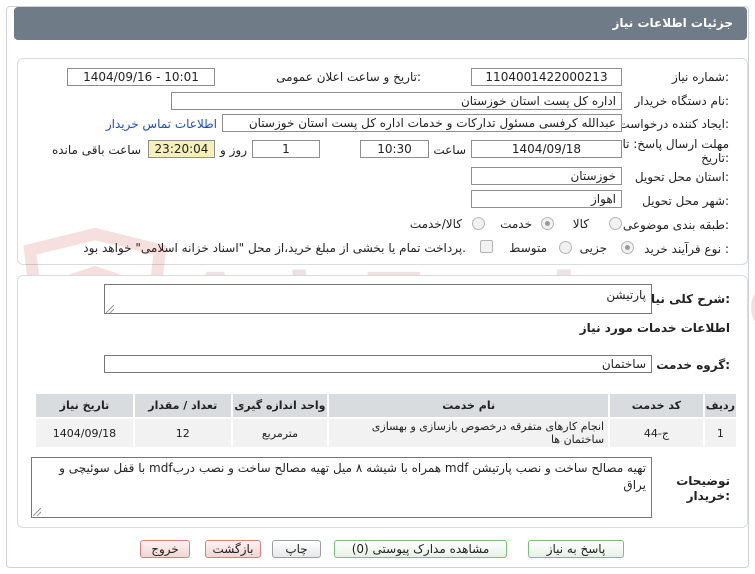 The height and width of the screenshot is (574, 755). Describe the element at coordinates (565, 247) in the screenshot. I see `process-radio-medium` at that location.